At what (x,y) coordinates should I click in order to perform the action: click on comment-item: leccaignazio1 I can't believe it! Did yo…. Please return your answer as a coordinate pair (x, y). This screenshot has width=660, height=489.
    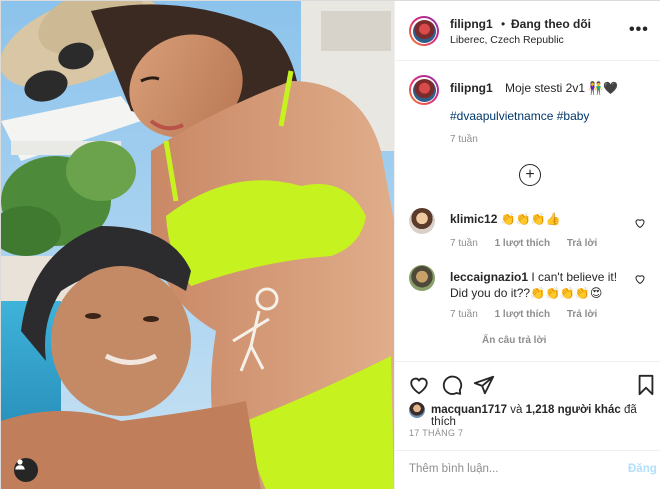
    Looking at the image, I should click on (540, 285).